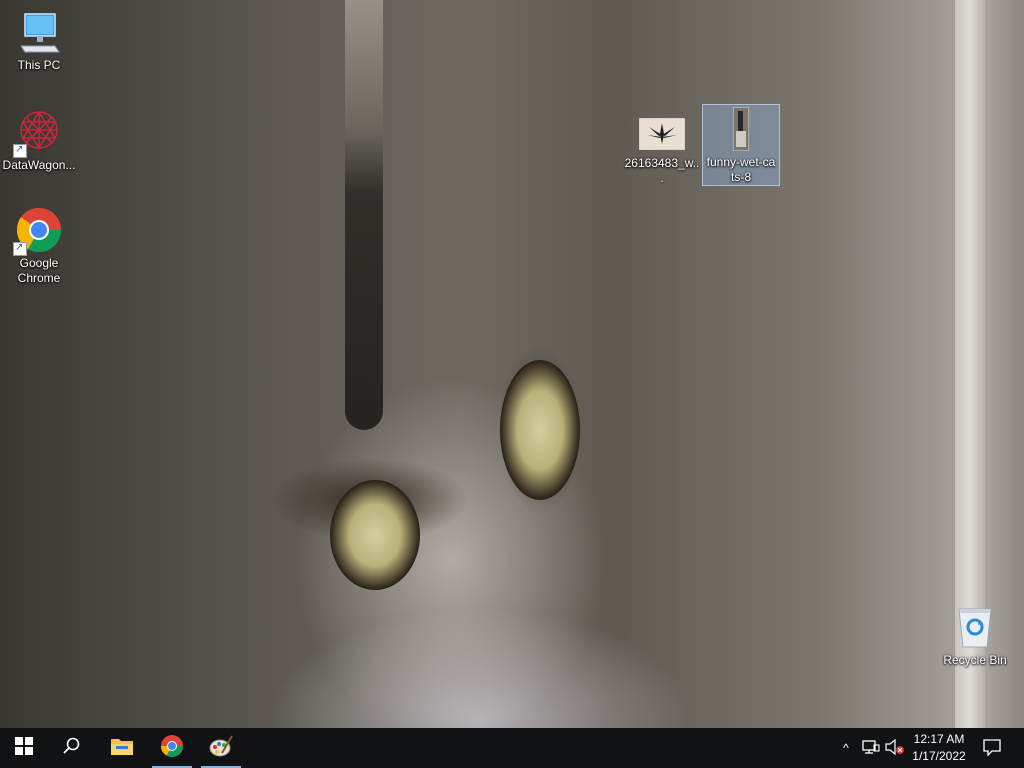  What do you see at coordinates (540, 430) in the screenshot?
I see `wallpaper-cat-eye-right` at bounding box center [540, 430].